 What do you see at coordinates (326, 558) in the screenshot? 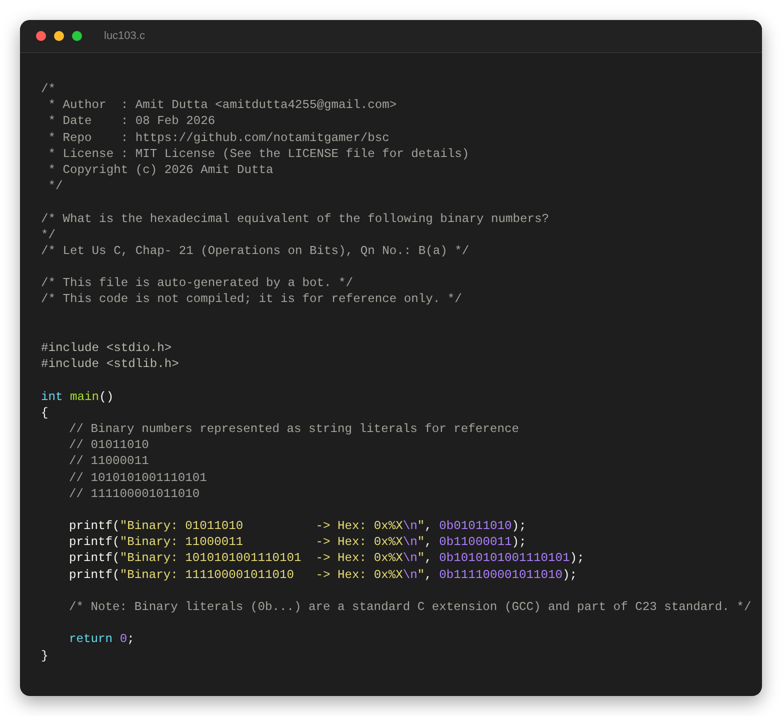
I see `code-line: printf("Binary: 1010101001110101 -> Hex: 0x%X\n", 0b1010101001110101);` at bounding box center [326, 558].